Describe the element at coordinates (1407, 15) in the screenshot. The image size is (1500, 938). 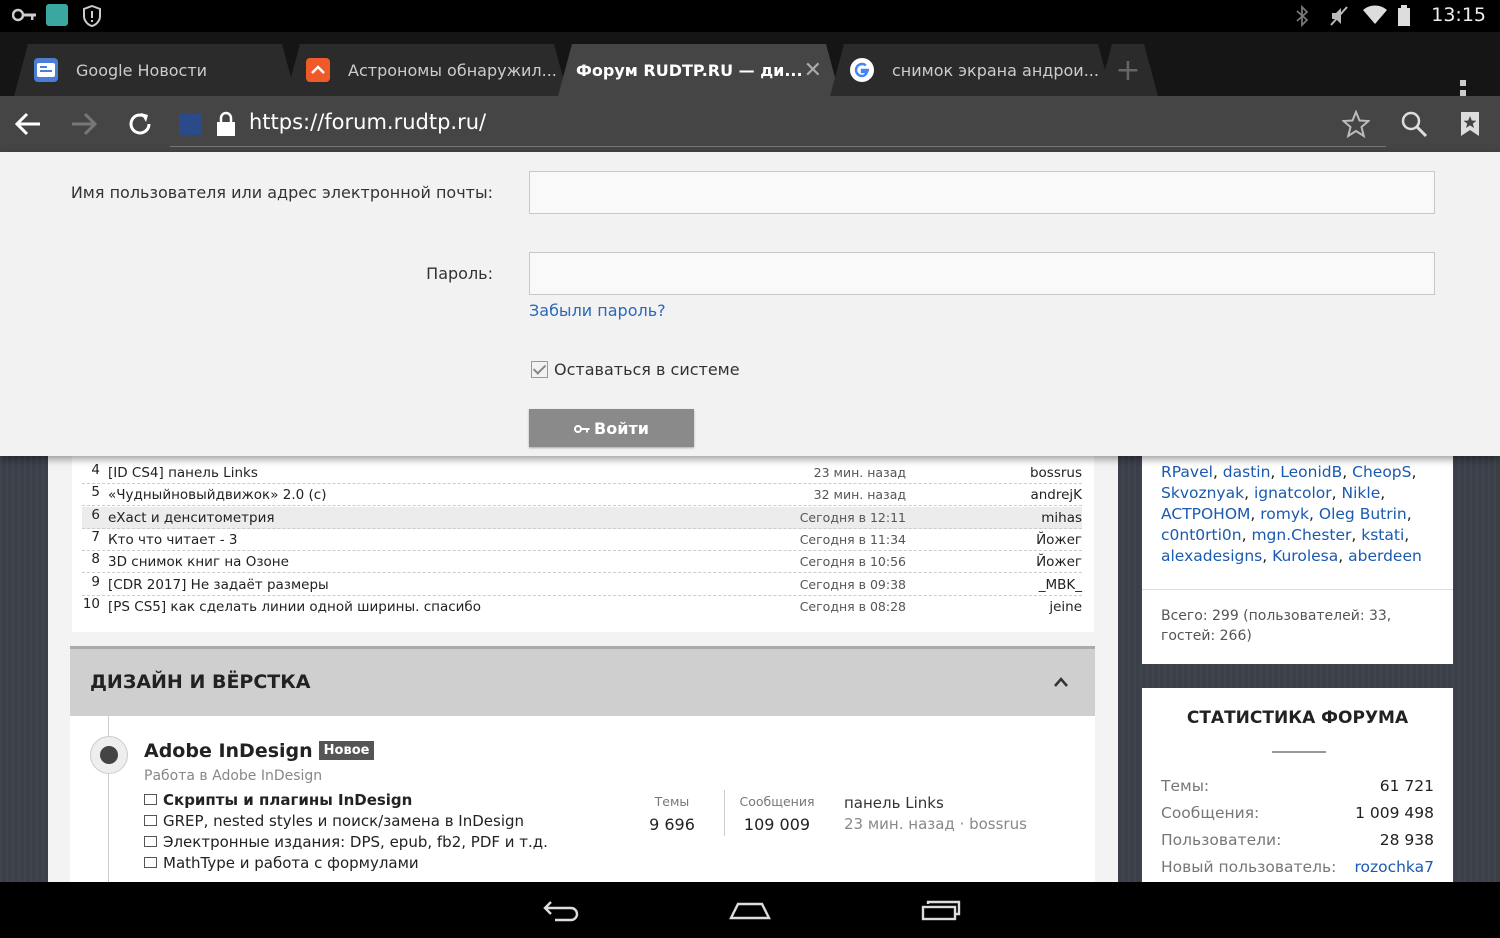
I see `battery-icon` at that location.